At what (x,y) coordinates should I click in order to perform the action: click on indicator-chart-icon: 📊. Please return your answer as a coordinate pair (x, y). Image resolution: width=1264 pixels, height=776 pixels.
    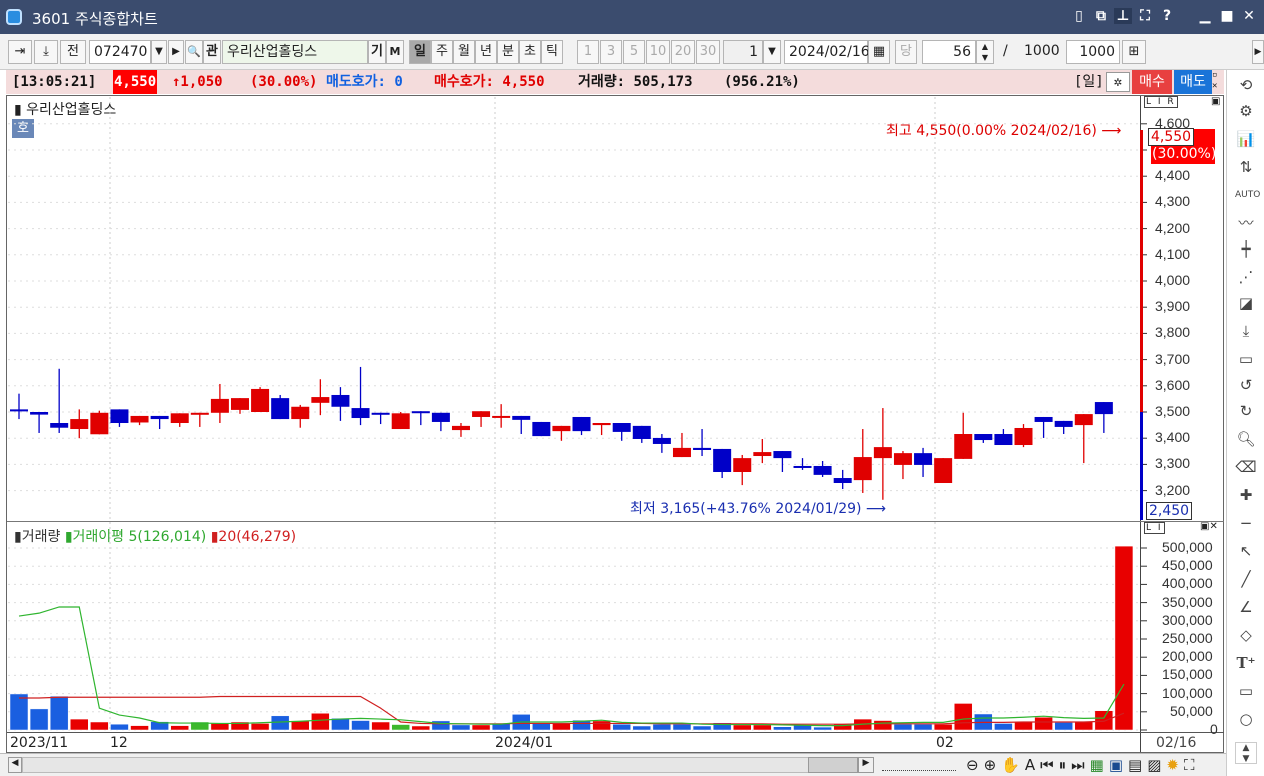
    Looking at the image, I should click on (1246, 139).